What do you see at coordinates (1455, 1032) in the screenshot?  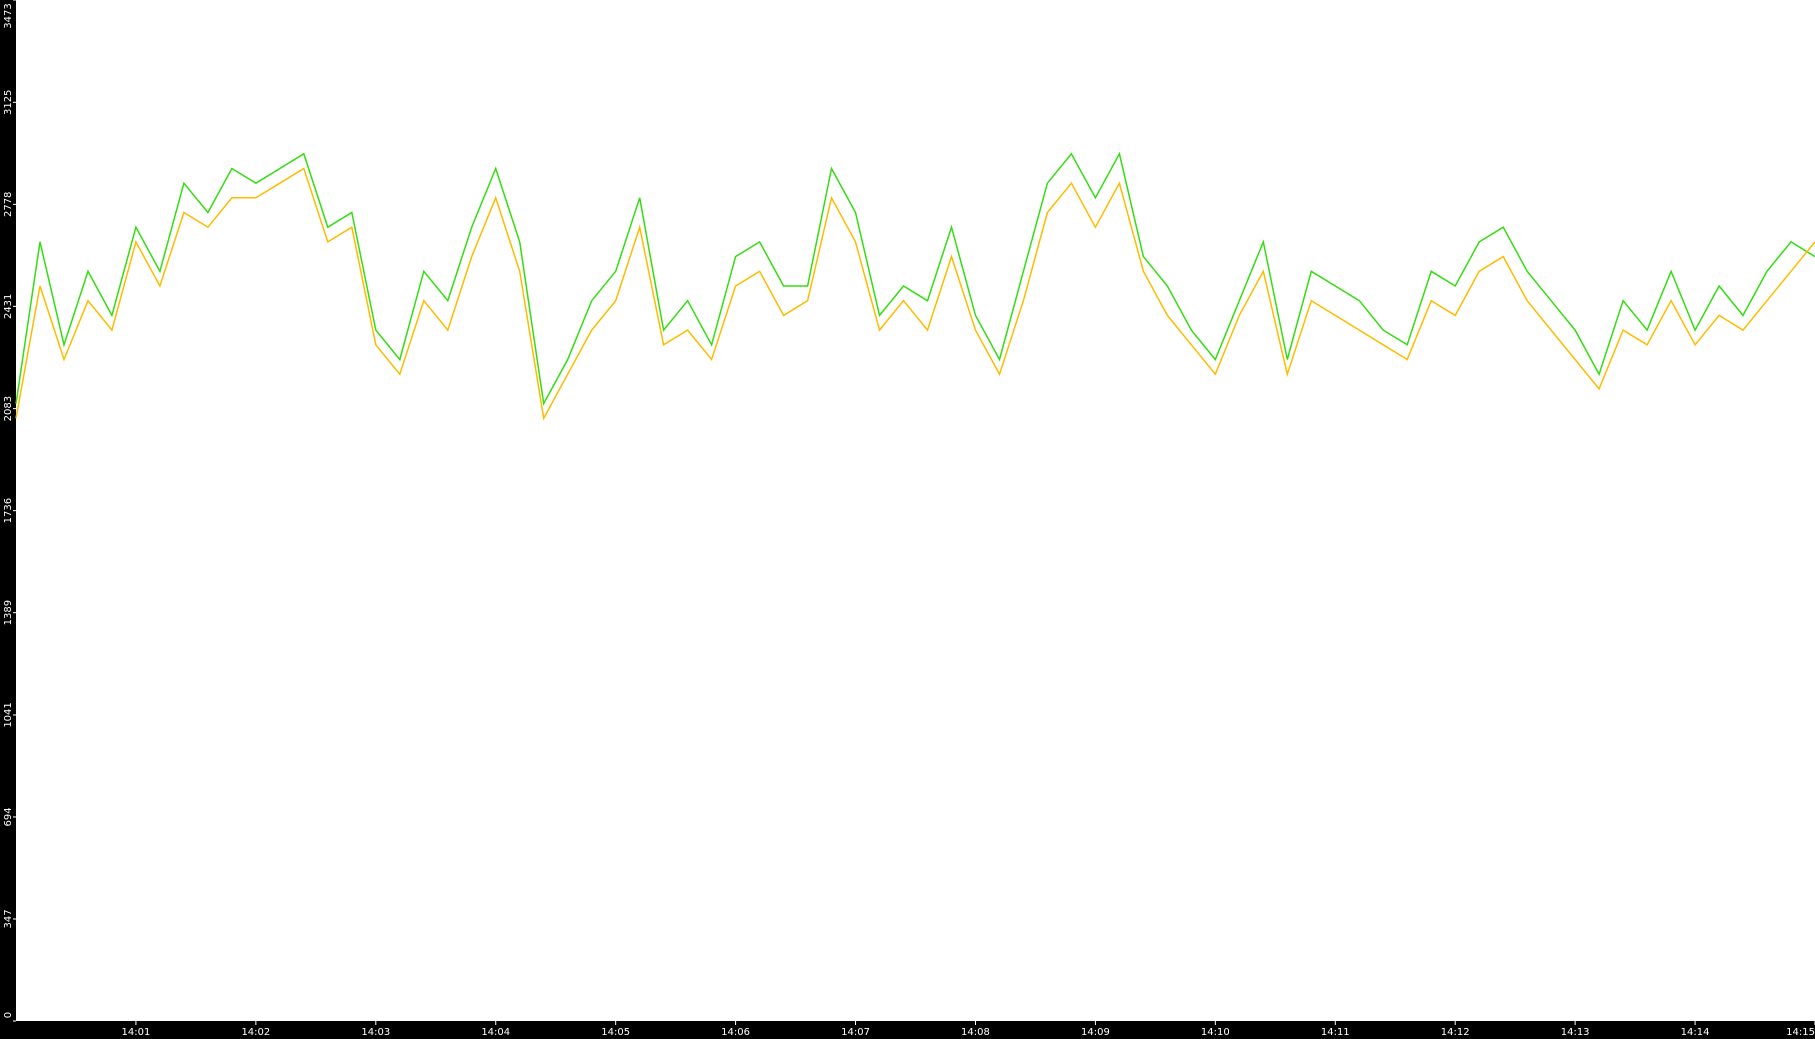 I see `x-tick-label-11: 14:12` at bounding box center [1455, 1032].